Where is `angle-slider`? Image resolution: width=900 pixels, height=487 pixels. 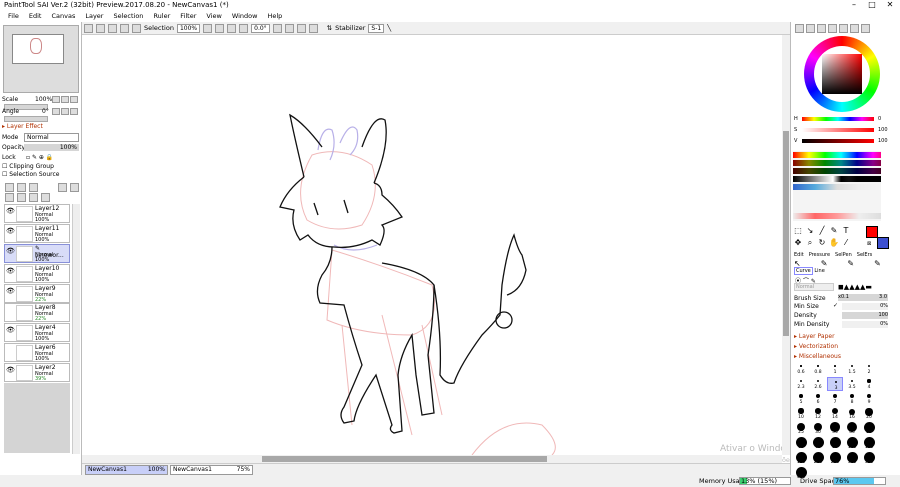
angle-slider is located at coordinates (26, 119).